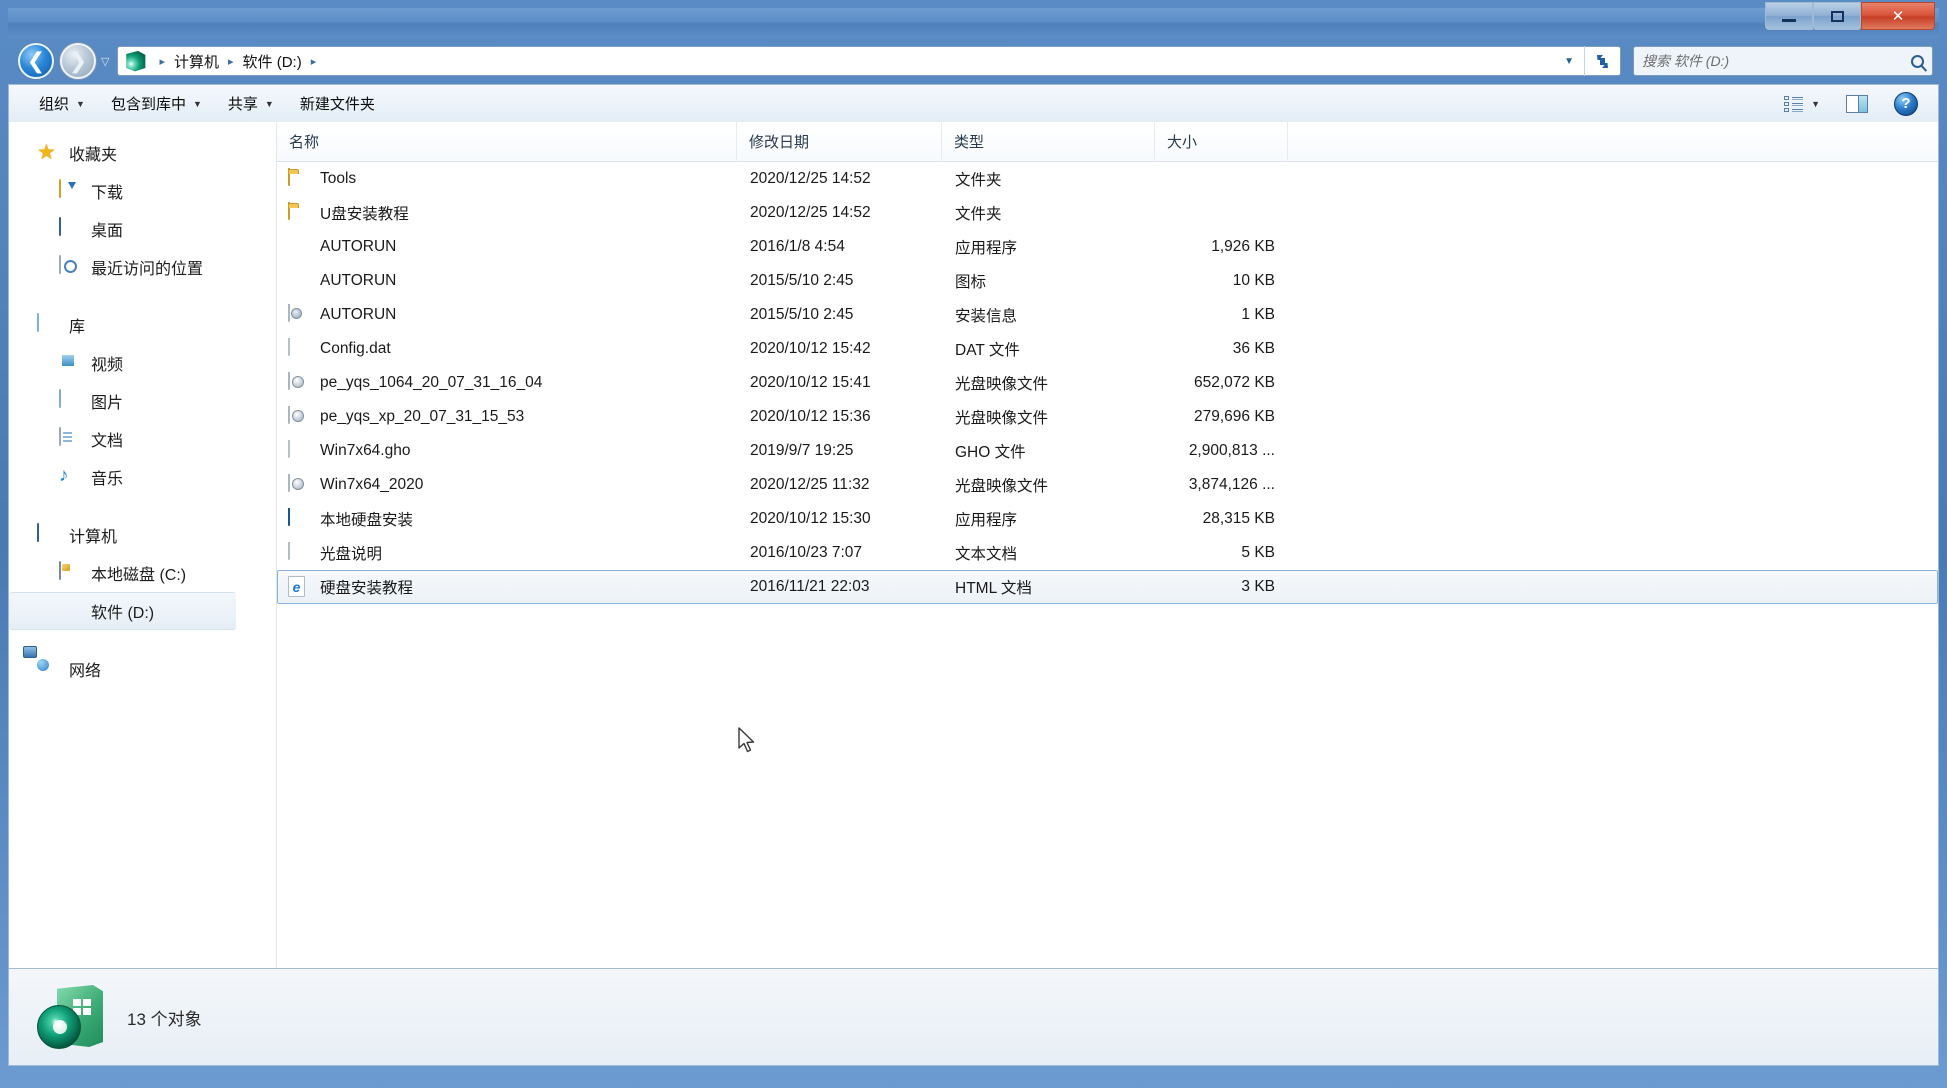 This screenshot has height=1088, width=1947. Describe the element at coordinates (299, 179) in the screenshot. I see `folder-icon` at that location.